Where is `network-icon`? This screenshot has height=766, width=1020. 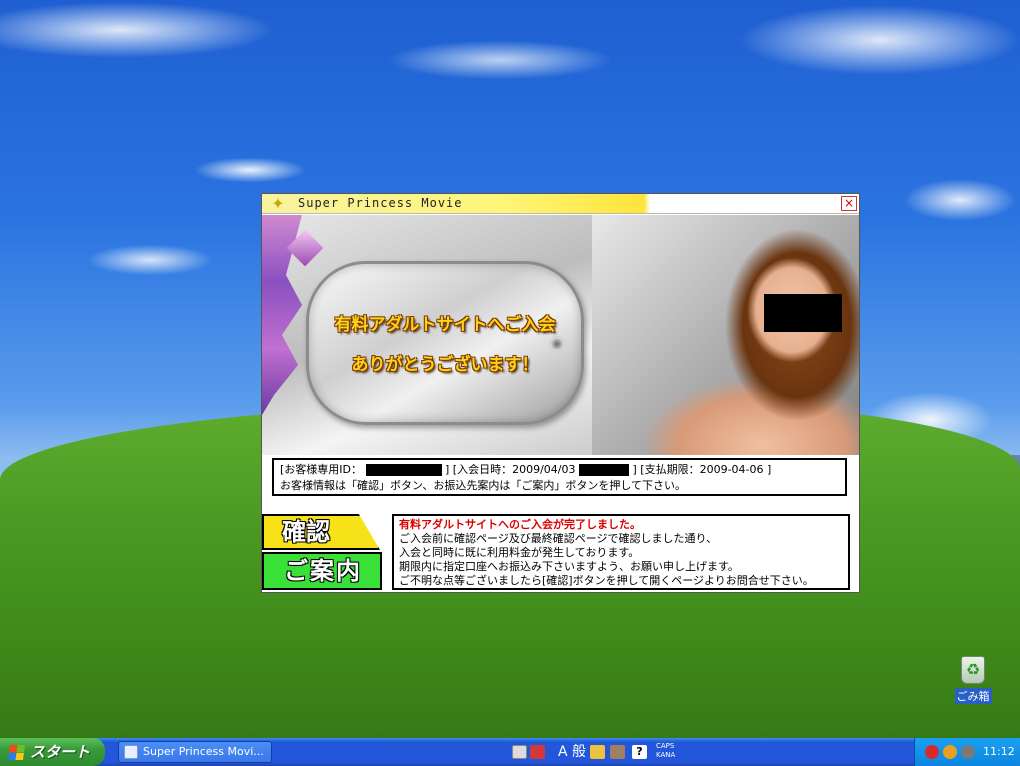
network-icon is located at coordinates (950, 752).